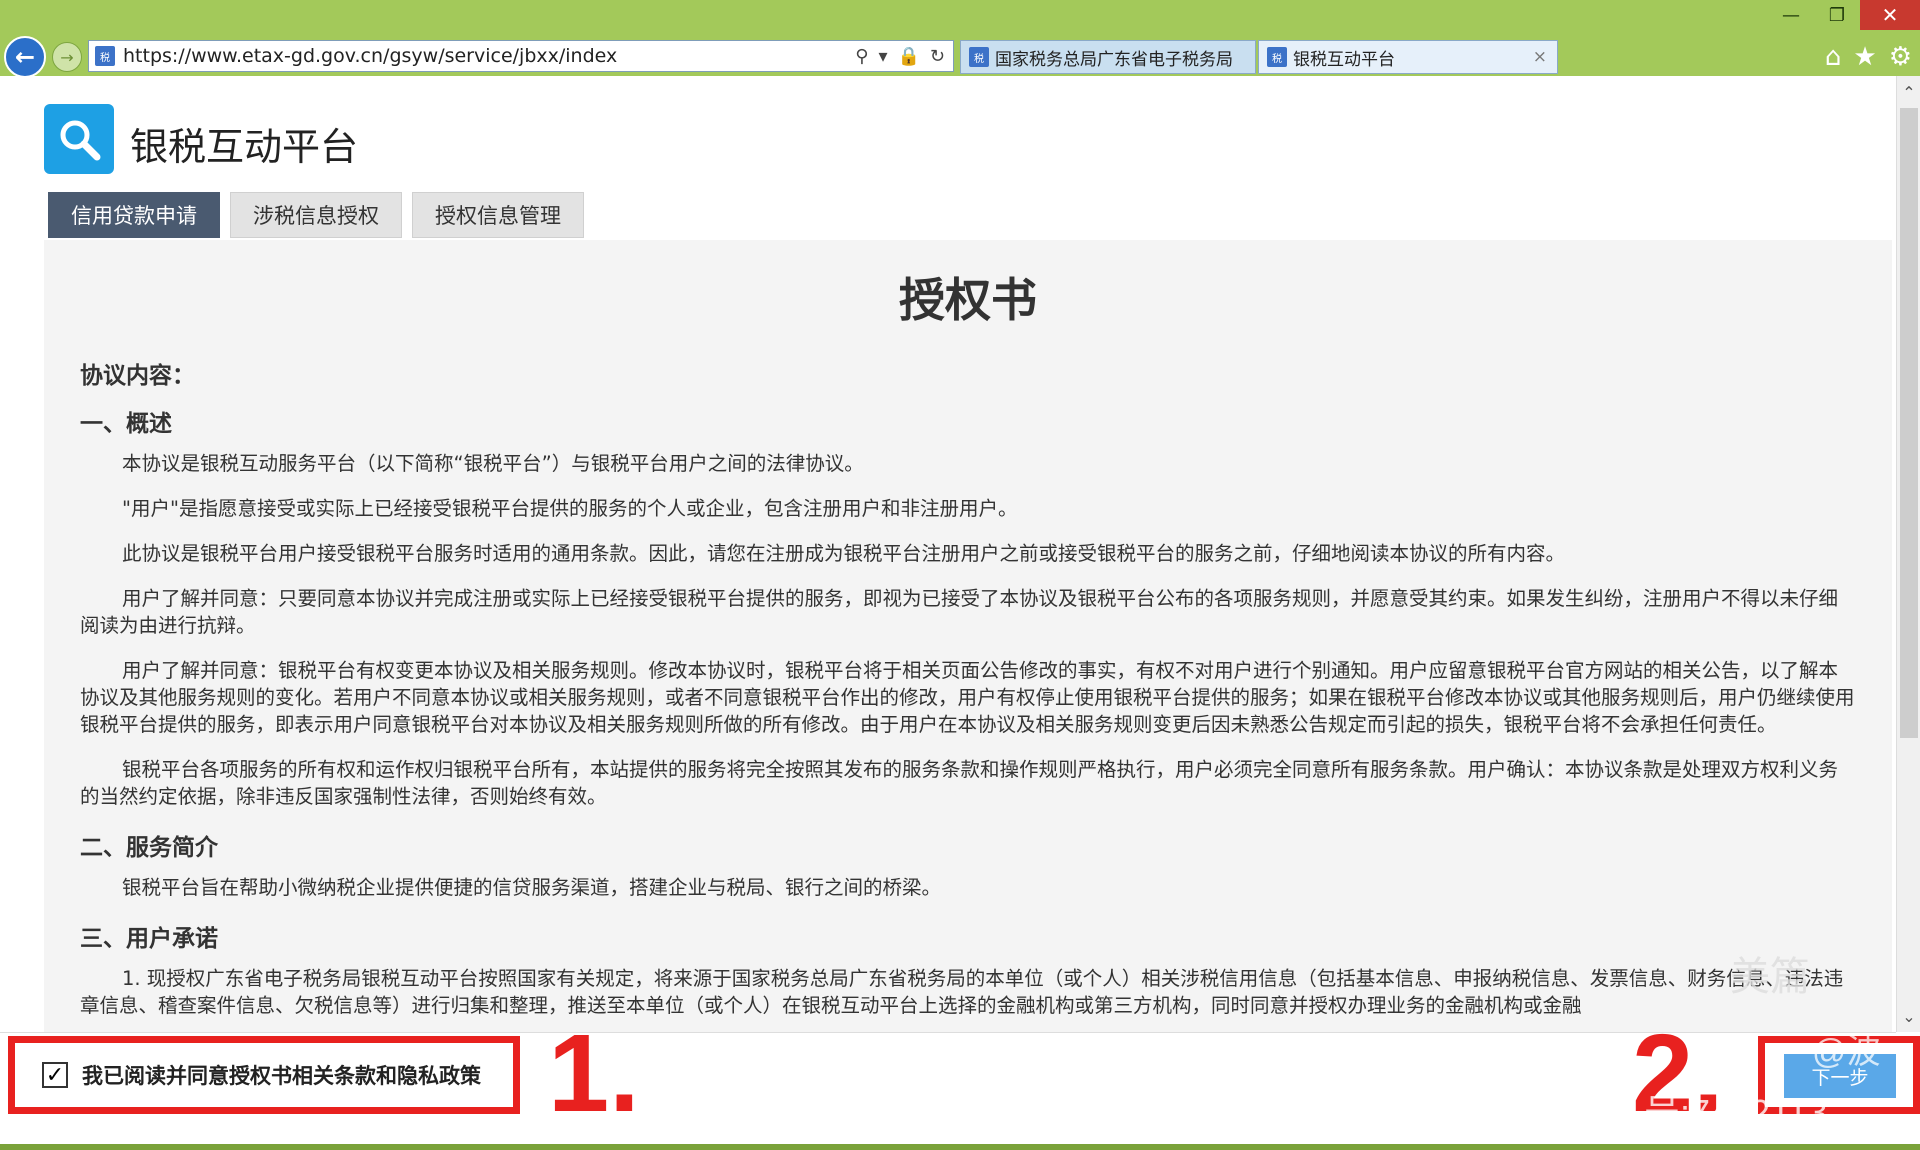  I want to click on tab-label: 银税互动平台, so click(1344, 59).